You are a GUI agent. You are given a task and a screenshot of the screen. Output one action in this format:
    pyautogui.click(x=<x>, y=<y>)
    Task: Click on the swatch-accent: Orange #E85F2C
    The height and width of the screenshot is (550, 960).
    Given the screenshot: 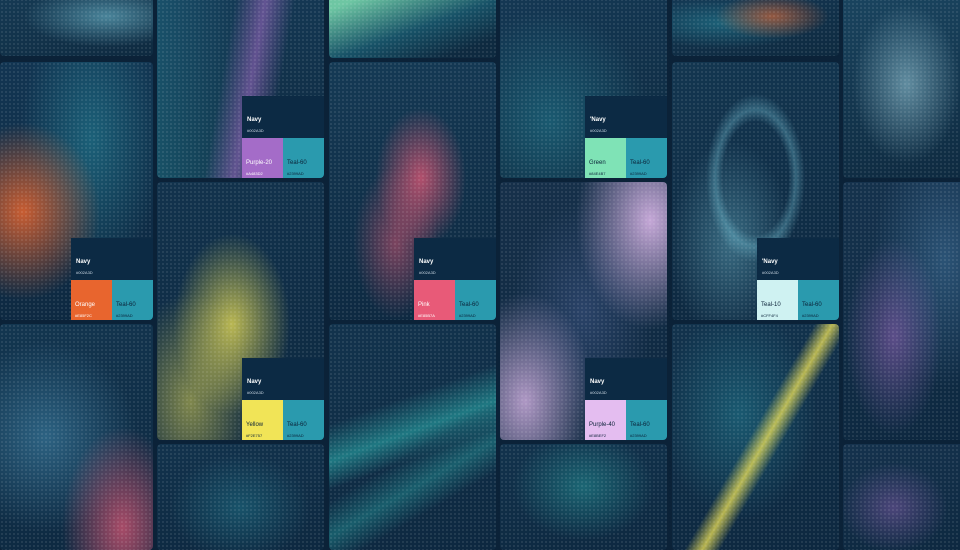 What is the action you would take?
    pyautogui.click(x=91, y=300)
    